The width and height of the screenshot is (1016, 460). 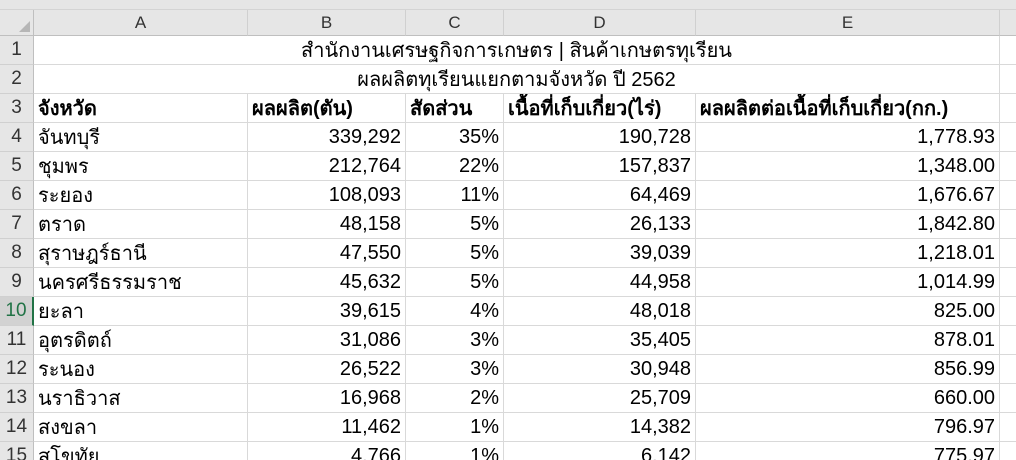 I want to click on table-cell: 1,348.00, so click(x=848, y=166).